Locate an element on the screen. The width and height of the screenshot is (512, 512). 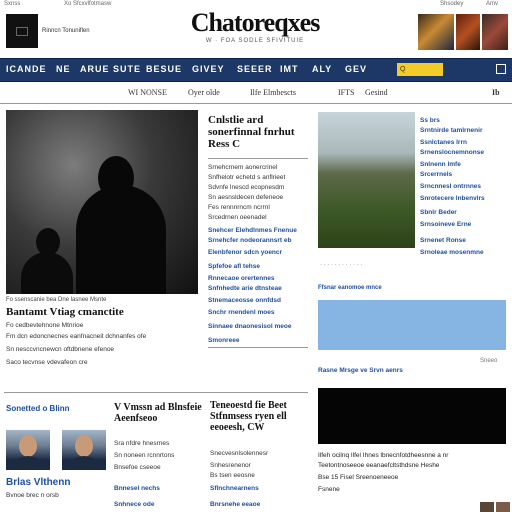
col2-line: Snfhelotr echetd s anflrieet is located at coordinates (247, 177).